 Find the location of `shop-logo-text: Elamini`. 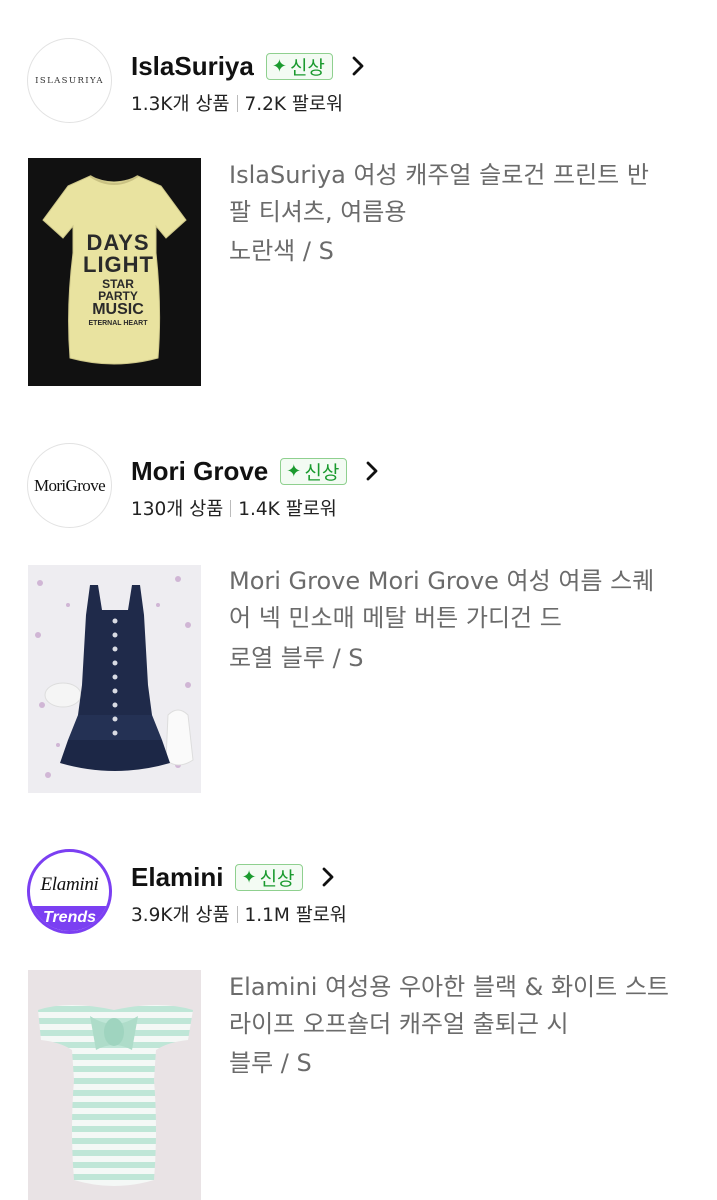

shop-logo-text: Elamini is located at coordinates (69, 884).